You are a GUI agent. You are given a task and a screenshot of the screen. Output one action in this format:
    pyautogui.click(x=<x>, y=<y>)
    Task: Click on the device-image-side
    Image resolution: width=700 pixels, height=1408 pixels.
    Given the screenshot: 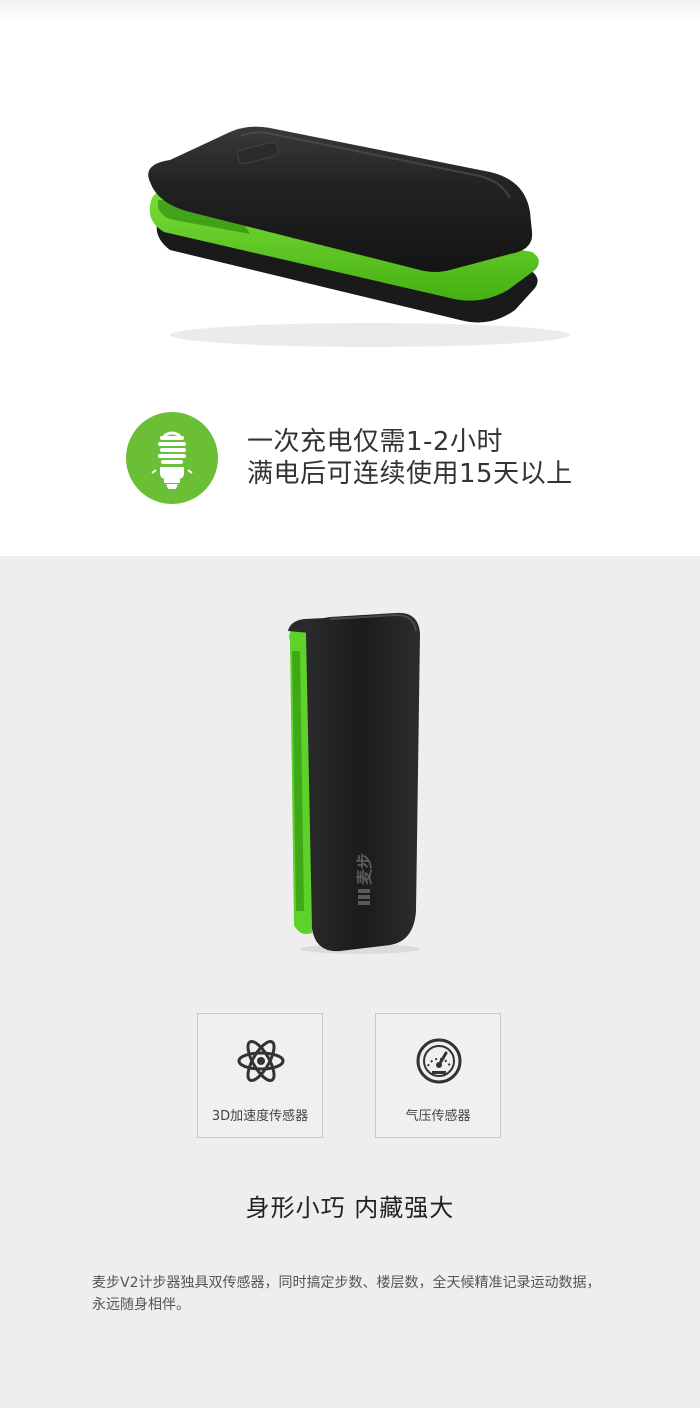 What is the action you would take?
    pyautogui.click(x=359, y=236)
    